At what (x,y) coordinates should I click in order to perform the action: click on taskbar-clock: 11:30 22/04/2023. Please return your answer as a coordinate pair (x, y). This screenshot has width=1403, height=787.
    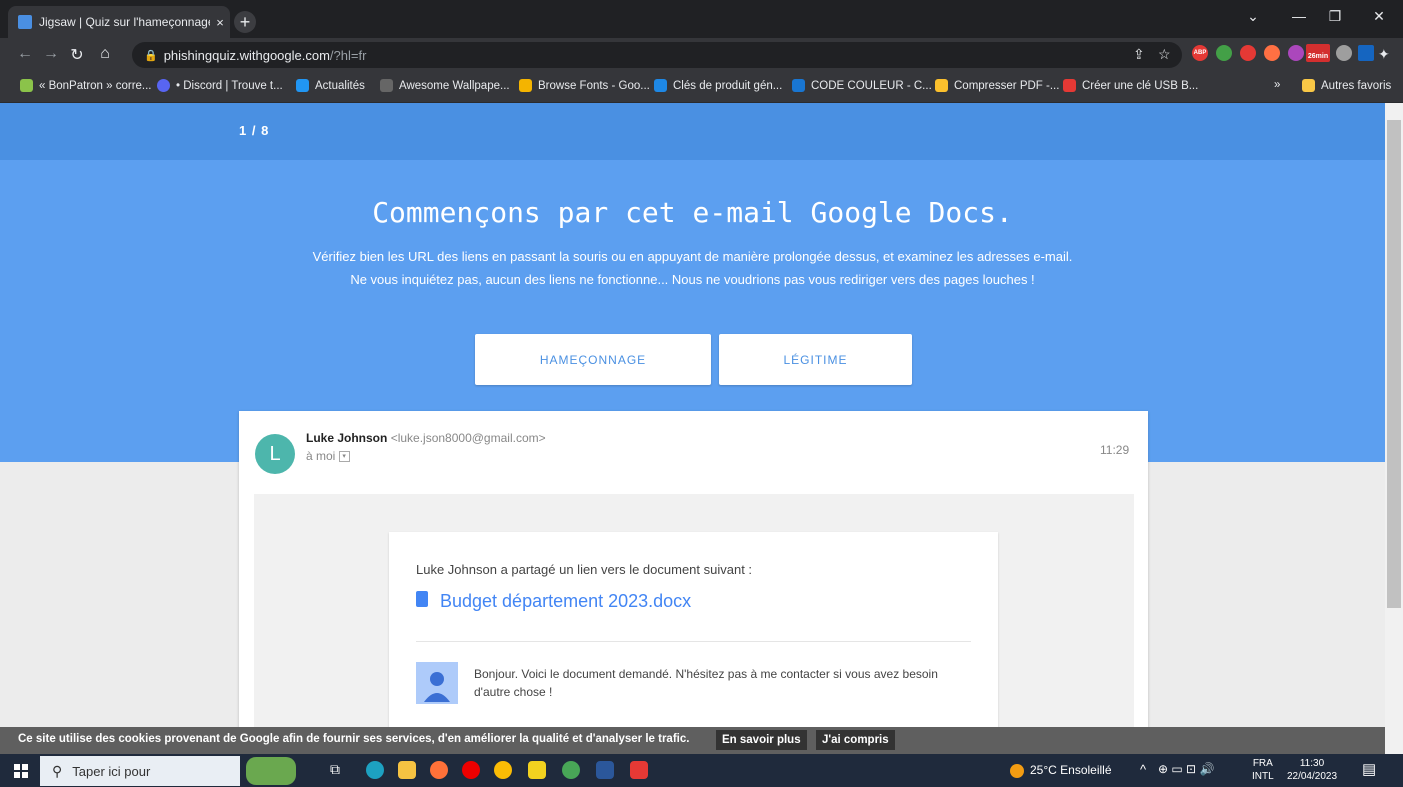
    Looking at the image, I should click on (1312, 770).